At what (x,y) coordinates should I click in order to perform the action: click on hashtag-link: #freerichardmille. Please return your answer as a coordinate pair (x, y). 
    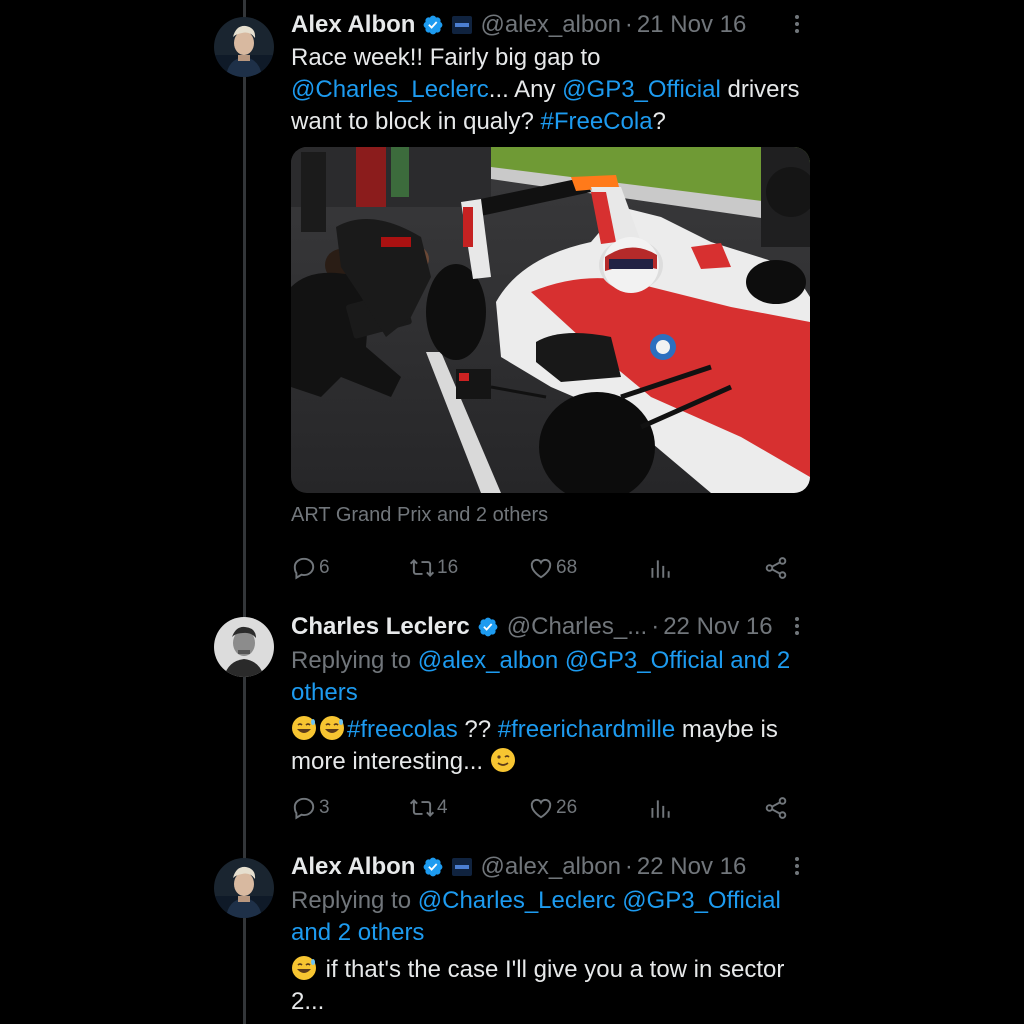
    Looking at the image, I should click on (586, 729).